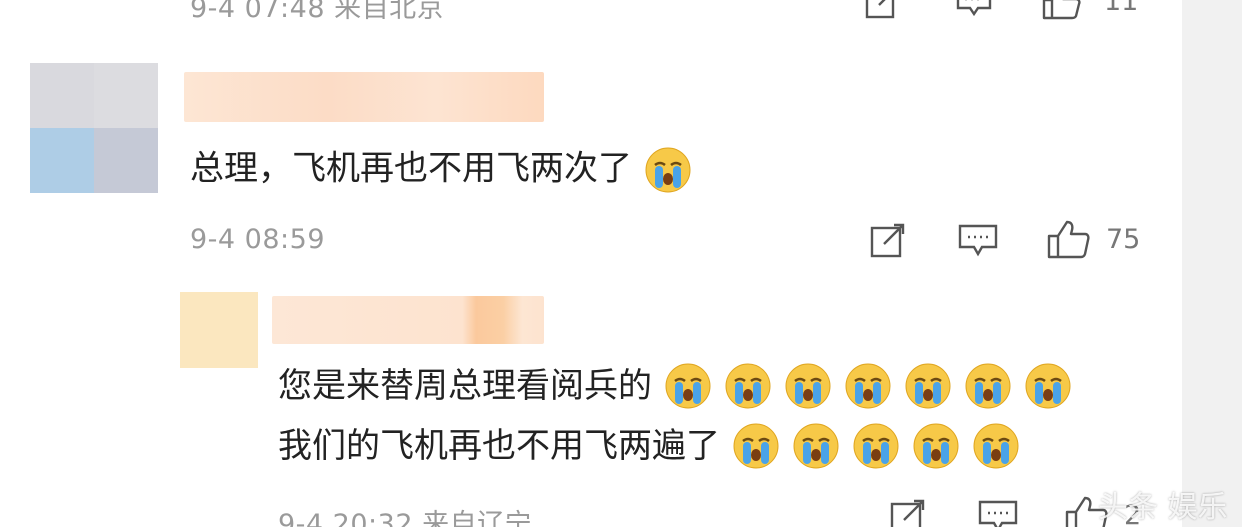 This screenshot has width=1242, height=527. Describe the element at coordinates (465, 386) in the screenshot. I see `reply-text-line-1: 您是来替周总理看阅兵的` at that location.